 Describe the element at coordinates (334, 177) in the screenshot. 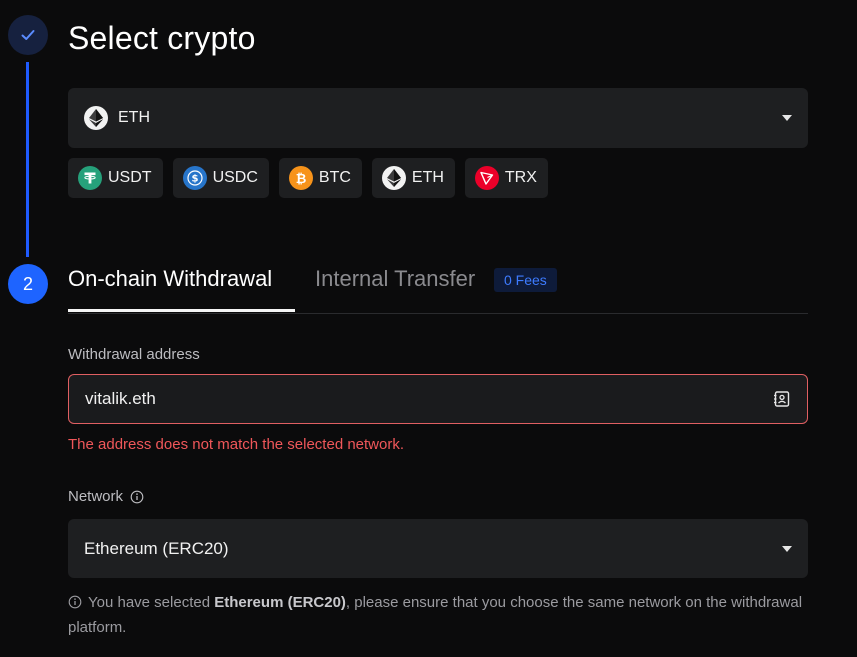

I see `chip-label: BTC` at that location.